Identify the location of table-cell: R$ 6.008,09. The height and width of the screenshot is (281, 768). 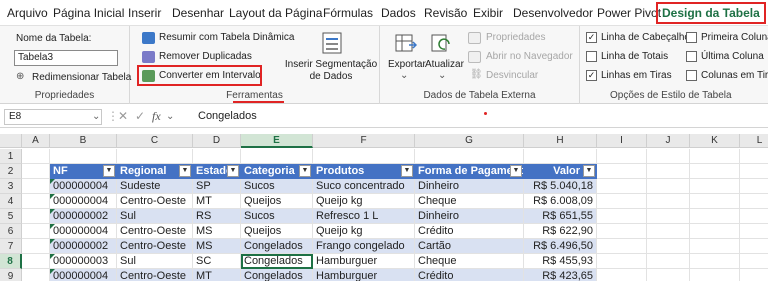
(560, 201).